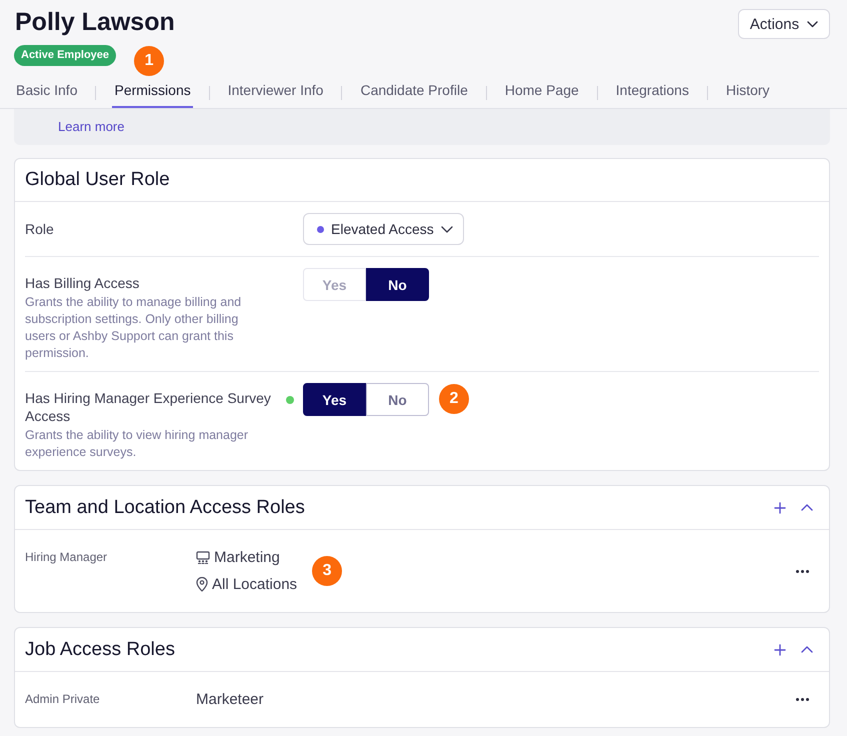 The width and height of the screenshot is (847, 736). Describe the element at coordinates (165, 507) in the screenshot. I see `card-title: Team and Location Access Roles` at that location.